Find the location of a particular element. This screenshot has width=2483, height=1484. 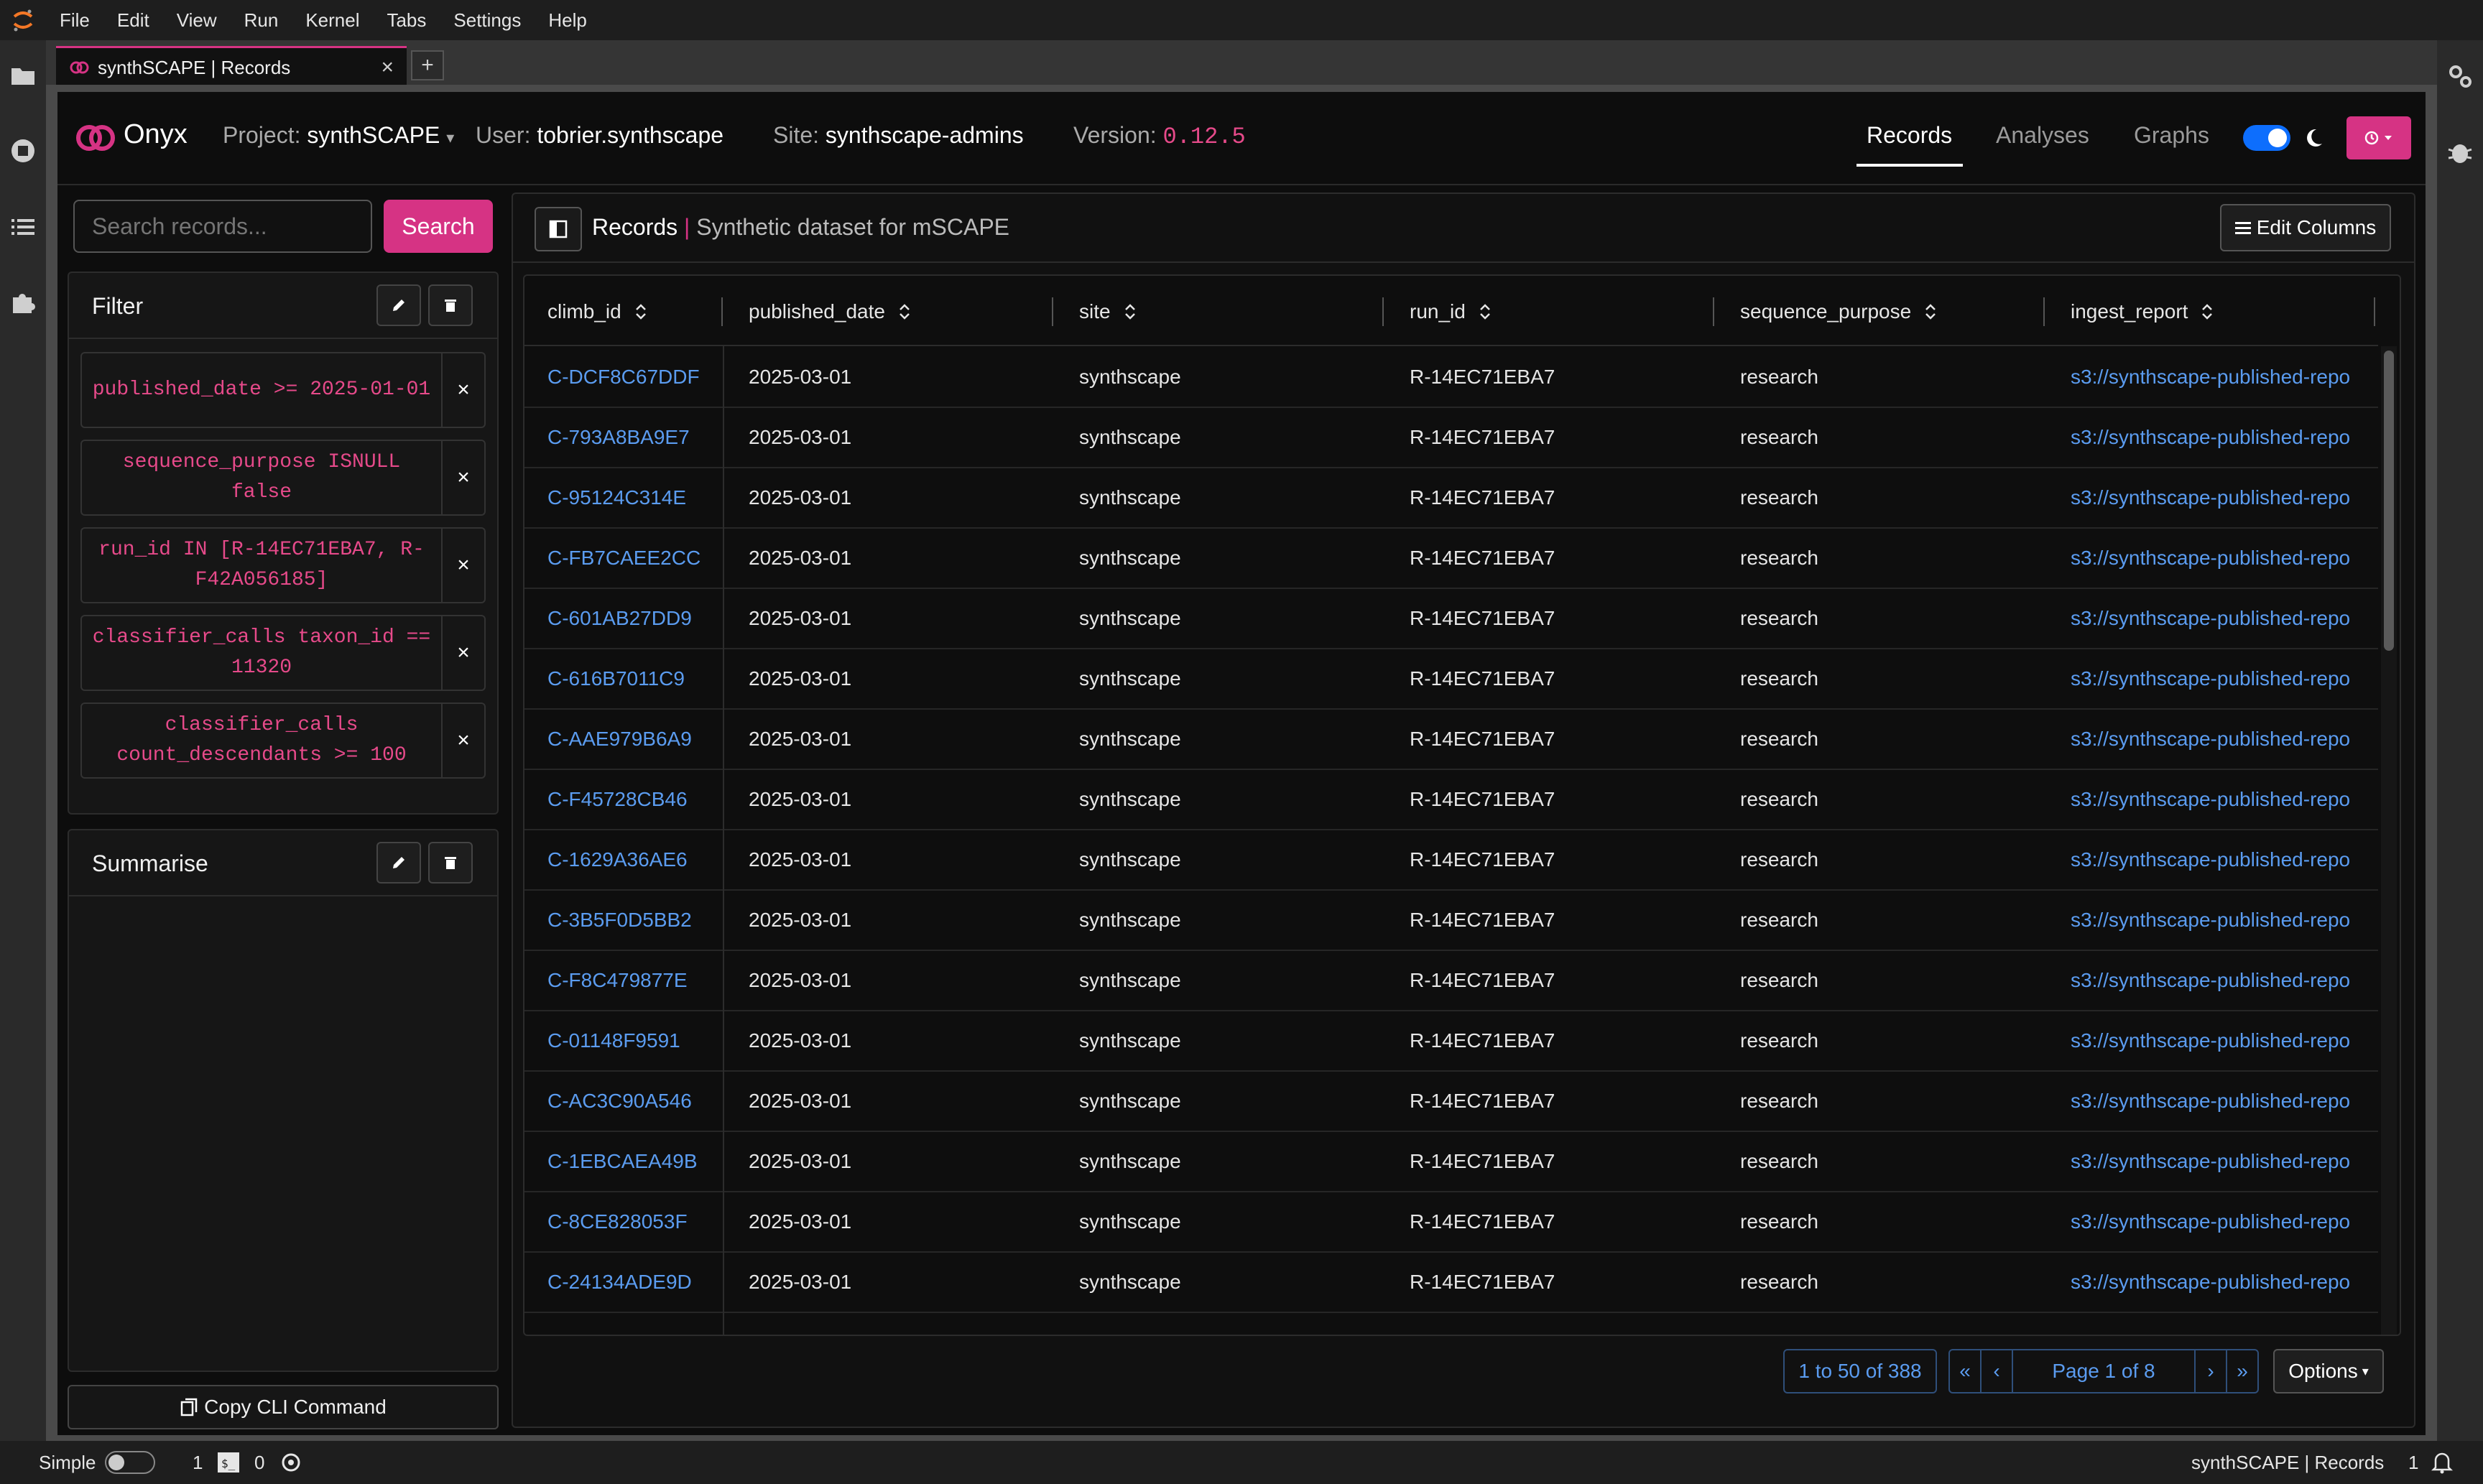

menu-tabs: Tabs is located at coordinates (406, 20).